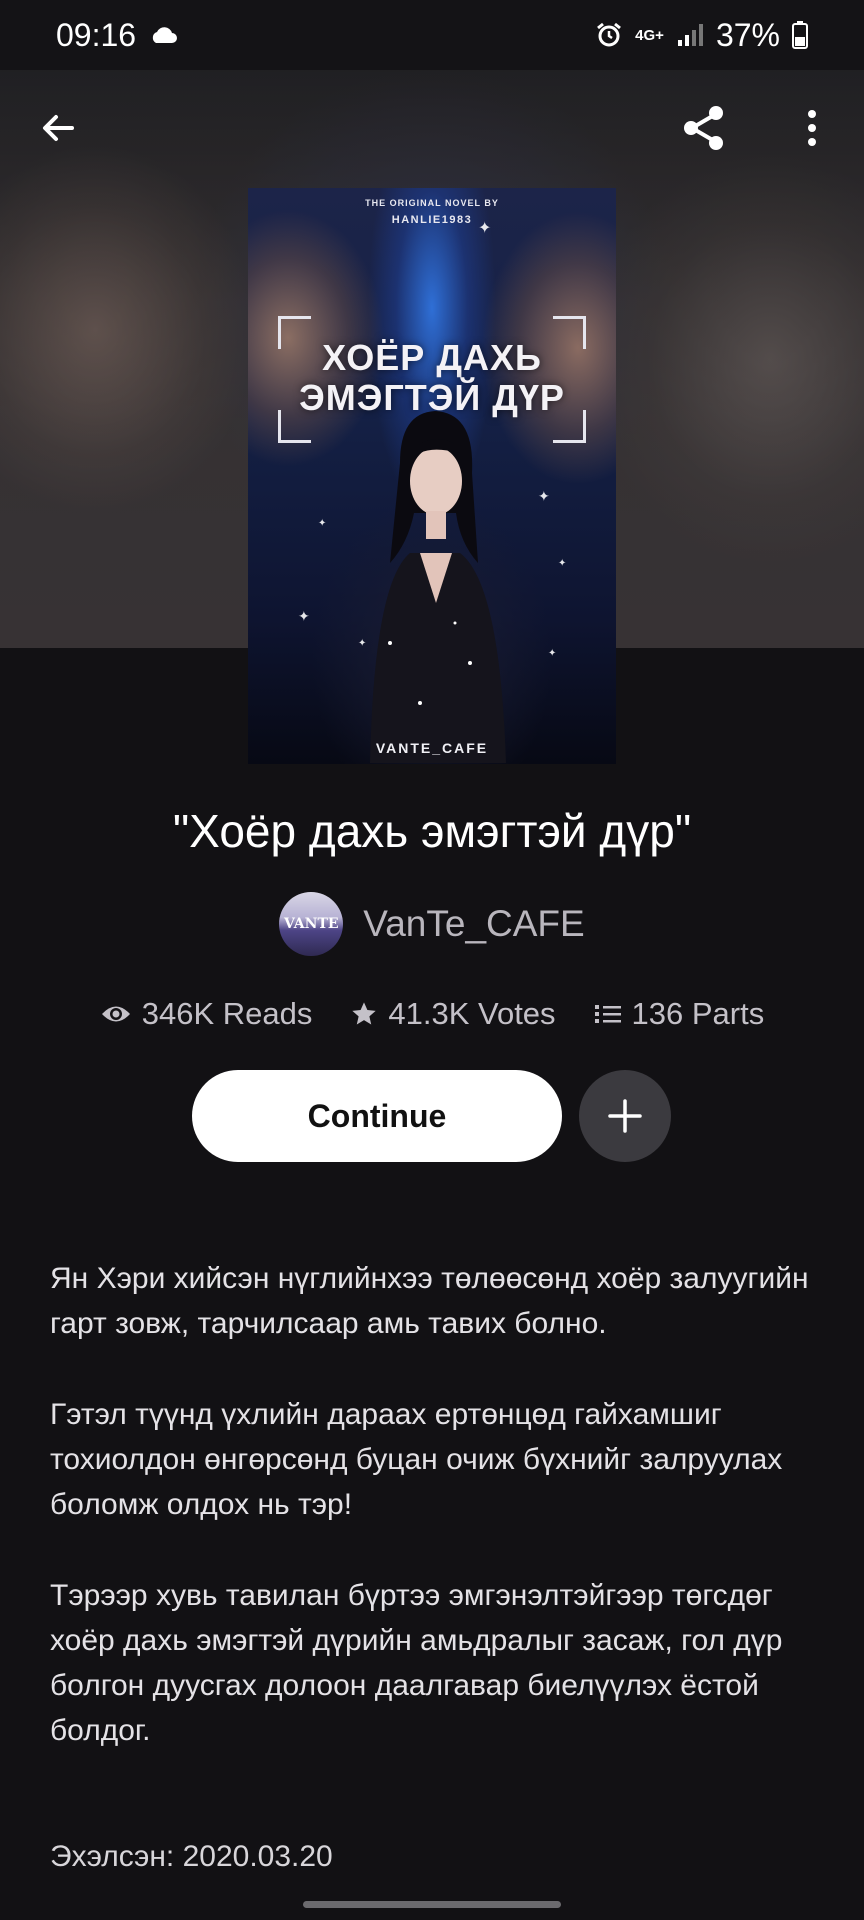 The image size is (864, 1920). Describe the element at coordinates (432, 1904) in the screenshot. I see `home-indicator` at that location.